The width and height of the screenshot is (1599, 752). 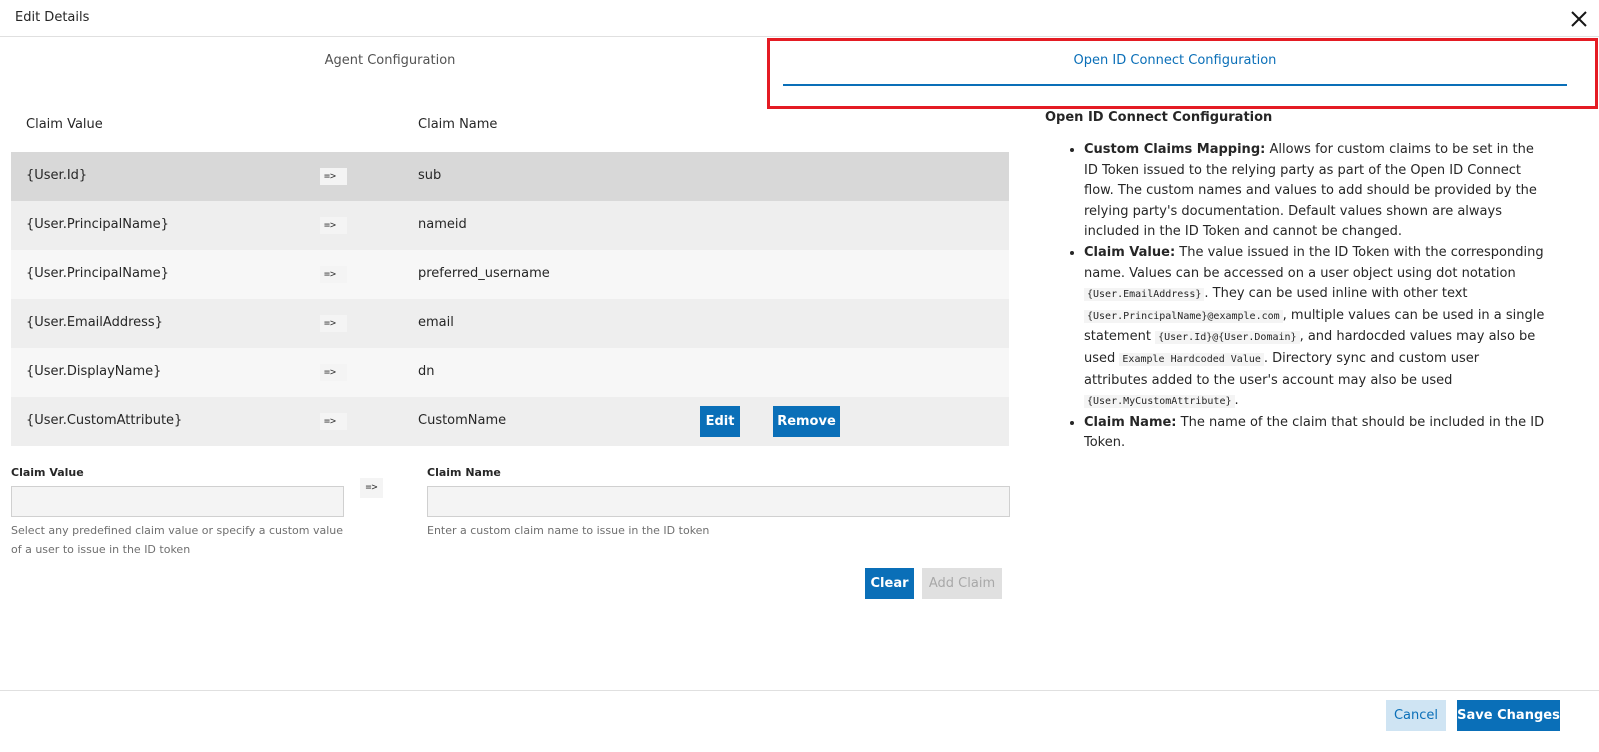 I want to click on claim-value-header: Claim Value, so click(x=64, y=124).